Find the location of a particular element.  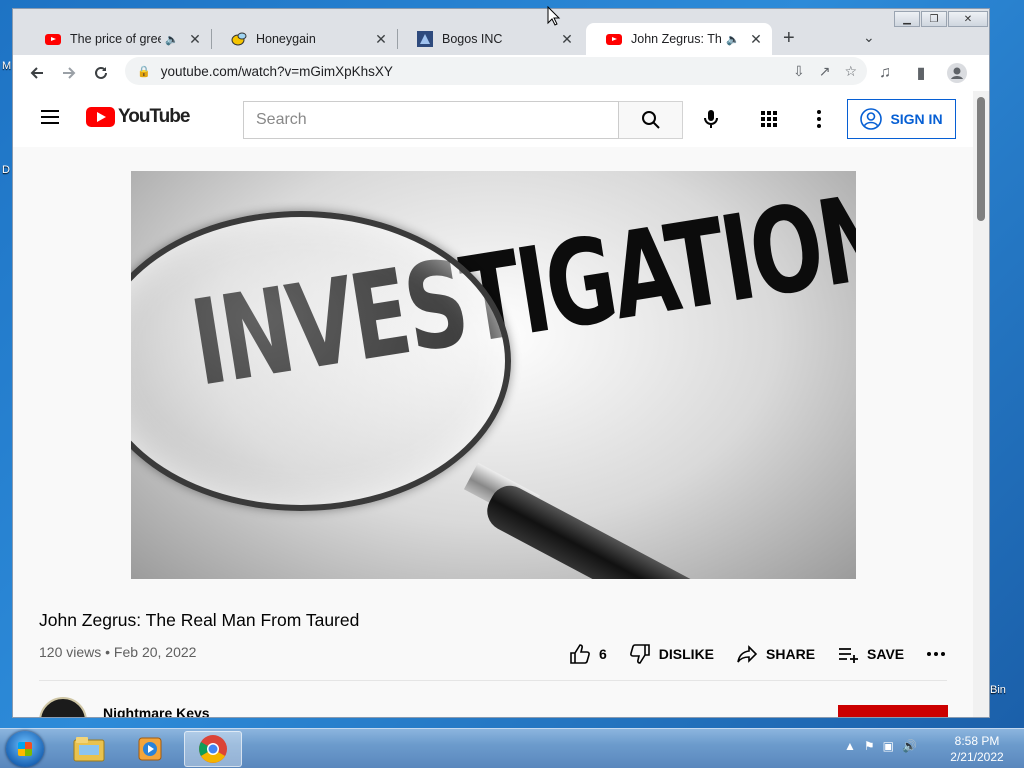

tab-title: John Zegrus: The R is located at coordinates (676, 39).